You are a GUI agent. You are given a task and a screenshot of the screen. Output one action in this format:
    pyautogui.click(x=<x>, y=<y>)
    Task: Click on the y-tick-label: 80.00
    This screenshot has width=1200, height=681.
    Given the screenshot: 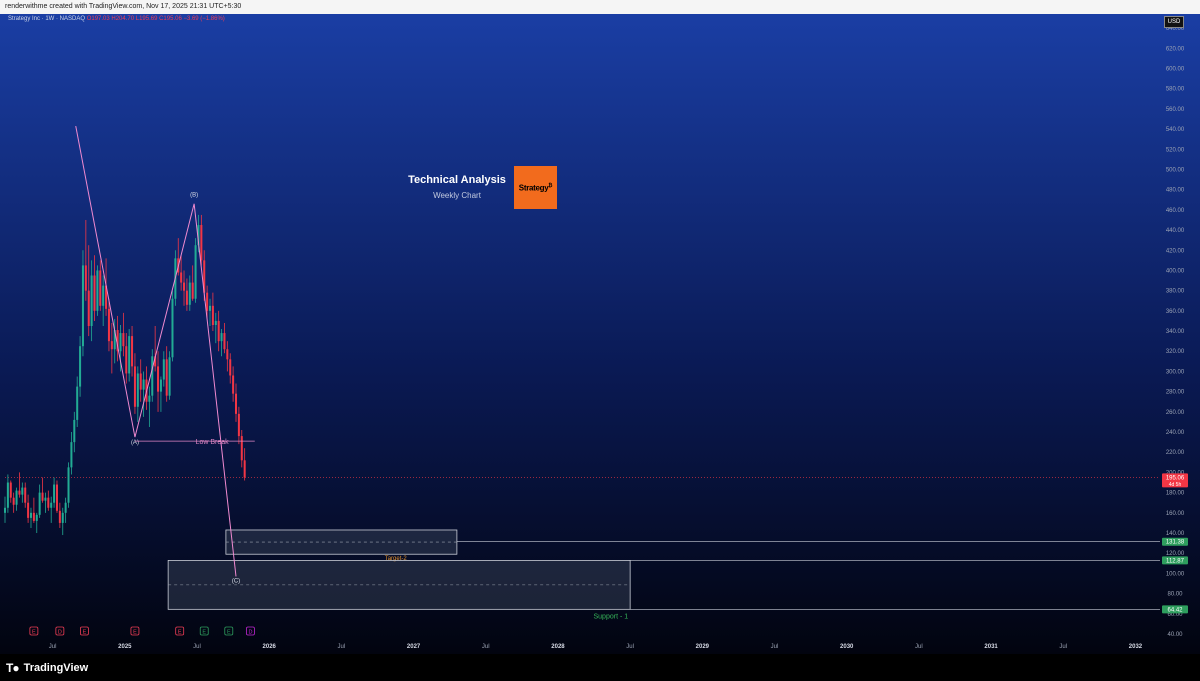 What is the action you would take?
    pyautogui.click(x=1175, y=595)
    